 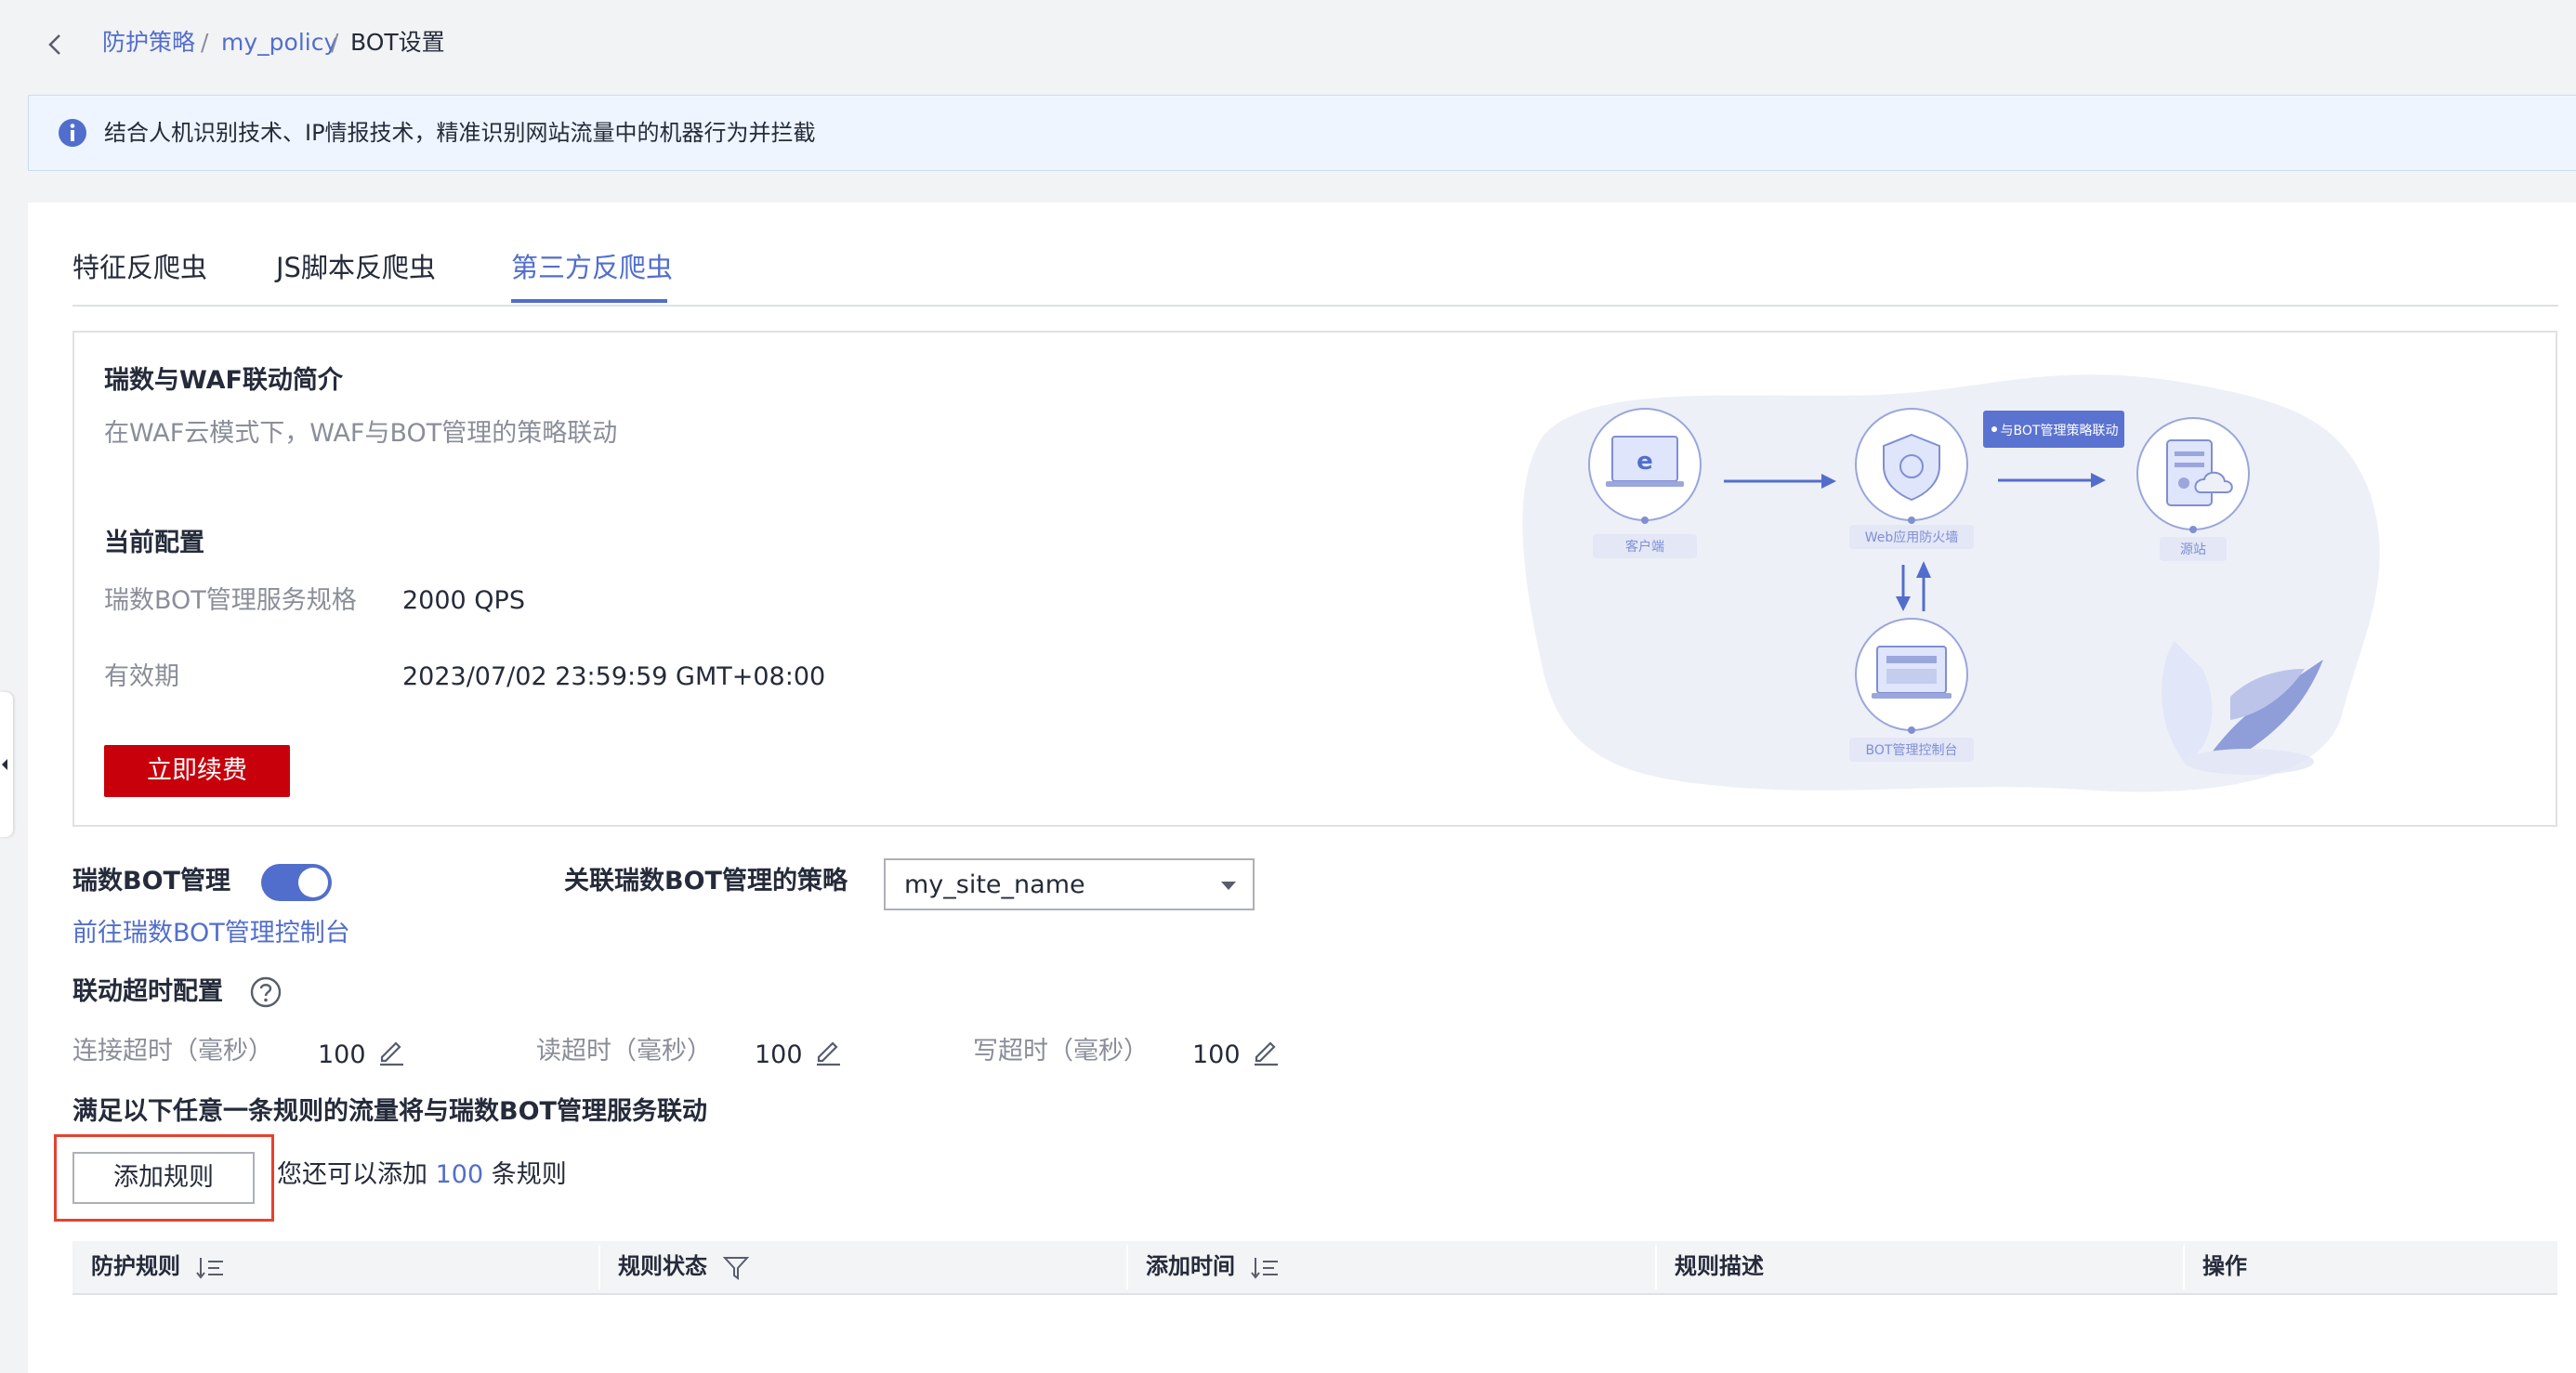 I want to click on rules-hint-prefix: 您还可以添加, so click(x=352, y=1174).